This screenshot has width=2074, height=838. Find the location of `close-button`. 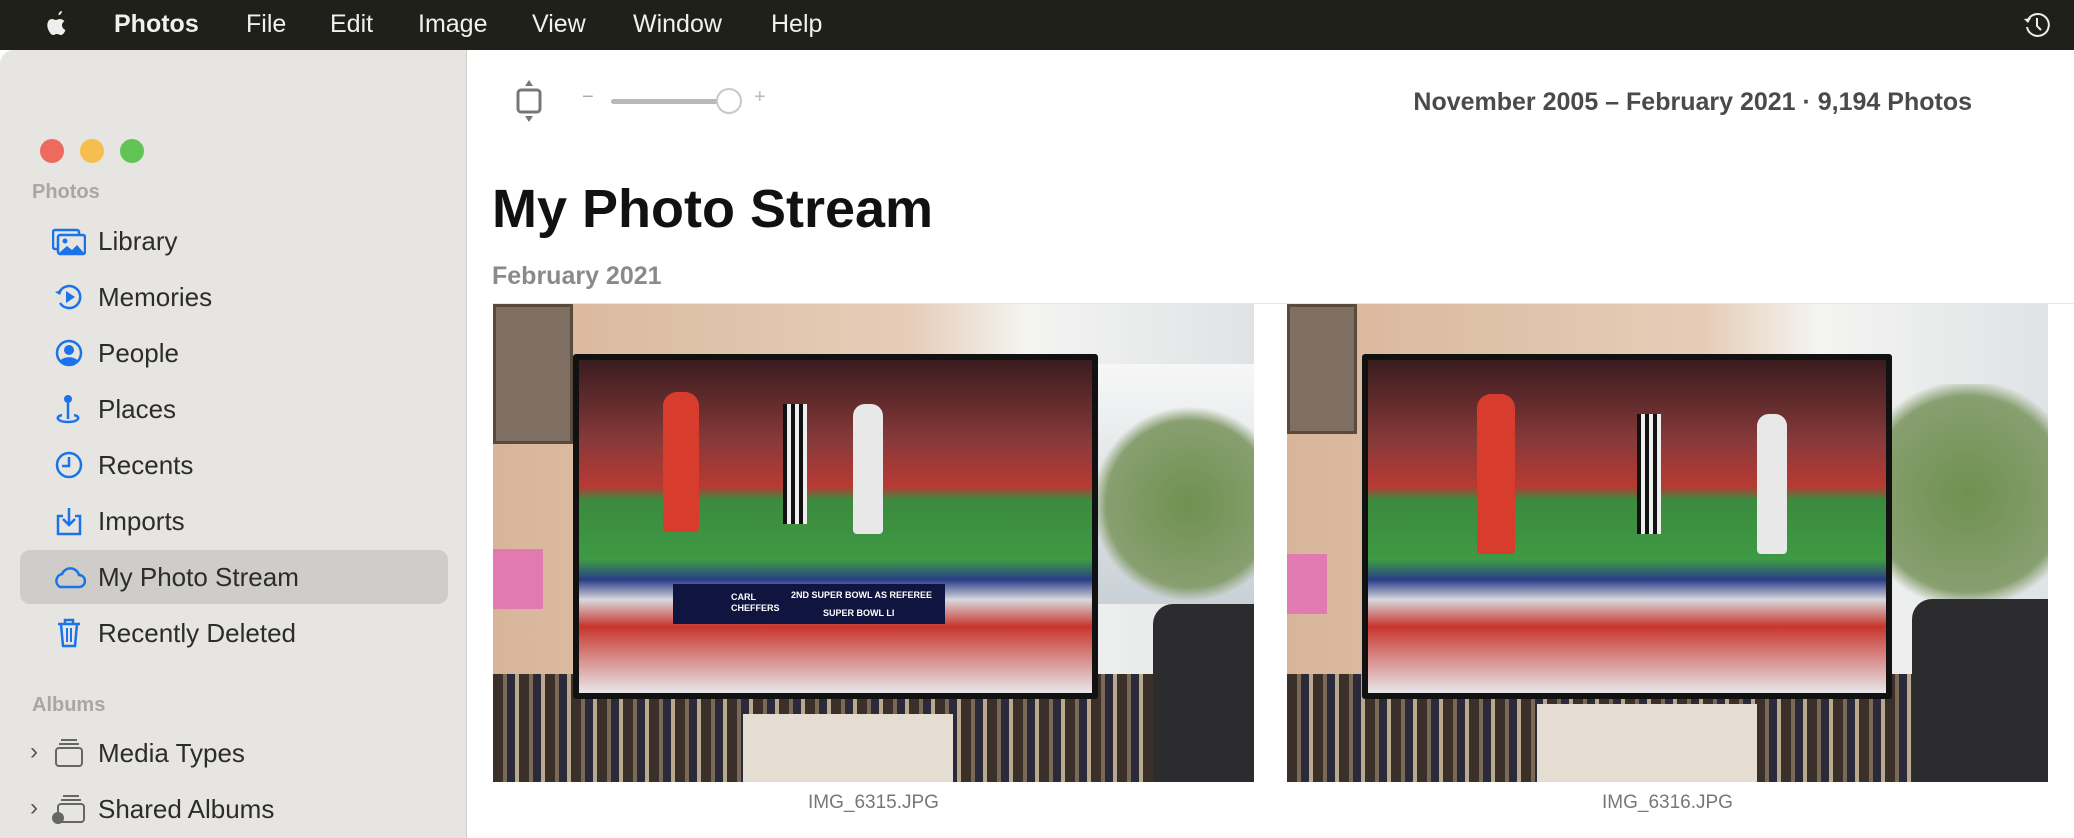

close-button is located at coordinates (52, 151).